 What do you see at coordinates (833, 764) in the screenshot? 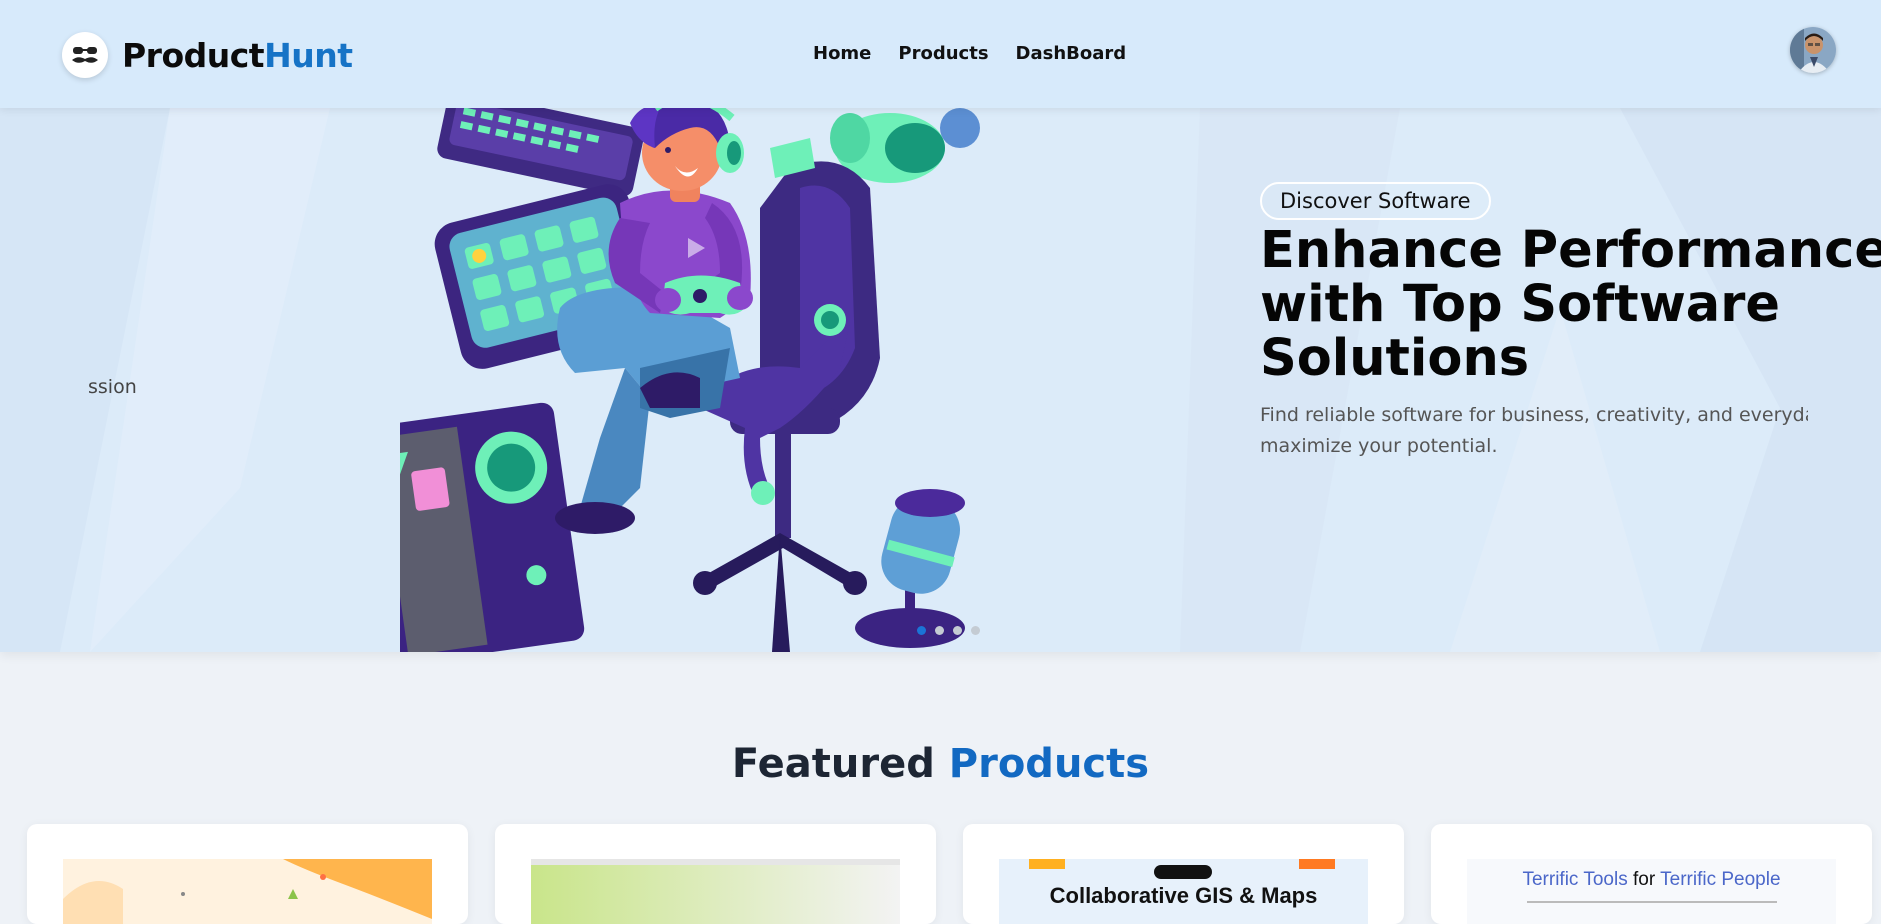
I see `featured-heading-part1: Featured` at bounding box center [833, 764].